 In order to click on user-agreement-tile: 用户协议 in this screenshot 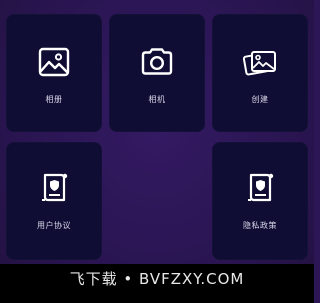, I will do `click(54, 201)`.